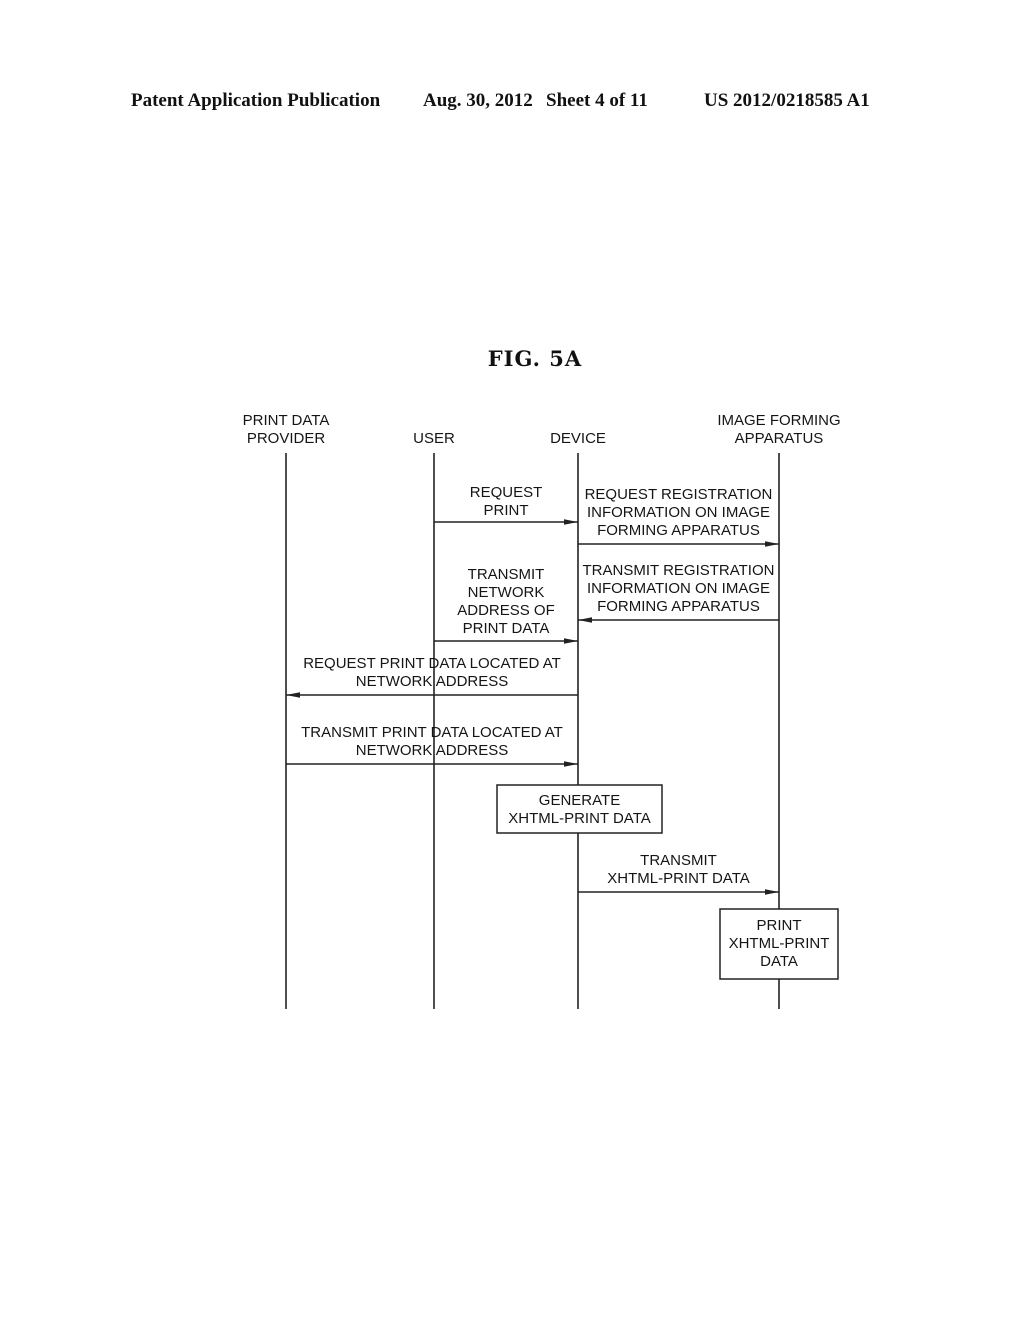 The image size is (1024, 1320). Describe the element at coordinates (578, 438) in the screenshot. I see `participant-label-device: DEVICE` at that location.